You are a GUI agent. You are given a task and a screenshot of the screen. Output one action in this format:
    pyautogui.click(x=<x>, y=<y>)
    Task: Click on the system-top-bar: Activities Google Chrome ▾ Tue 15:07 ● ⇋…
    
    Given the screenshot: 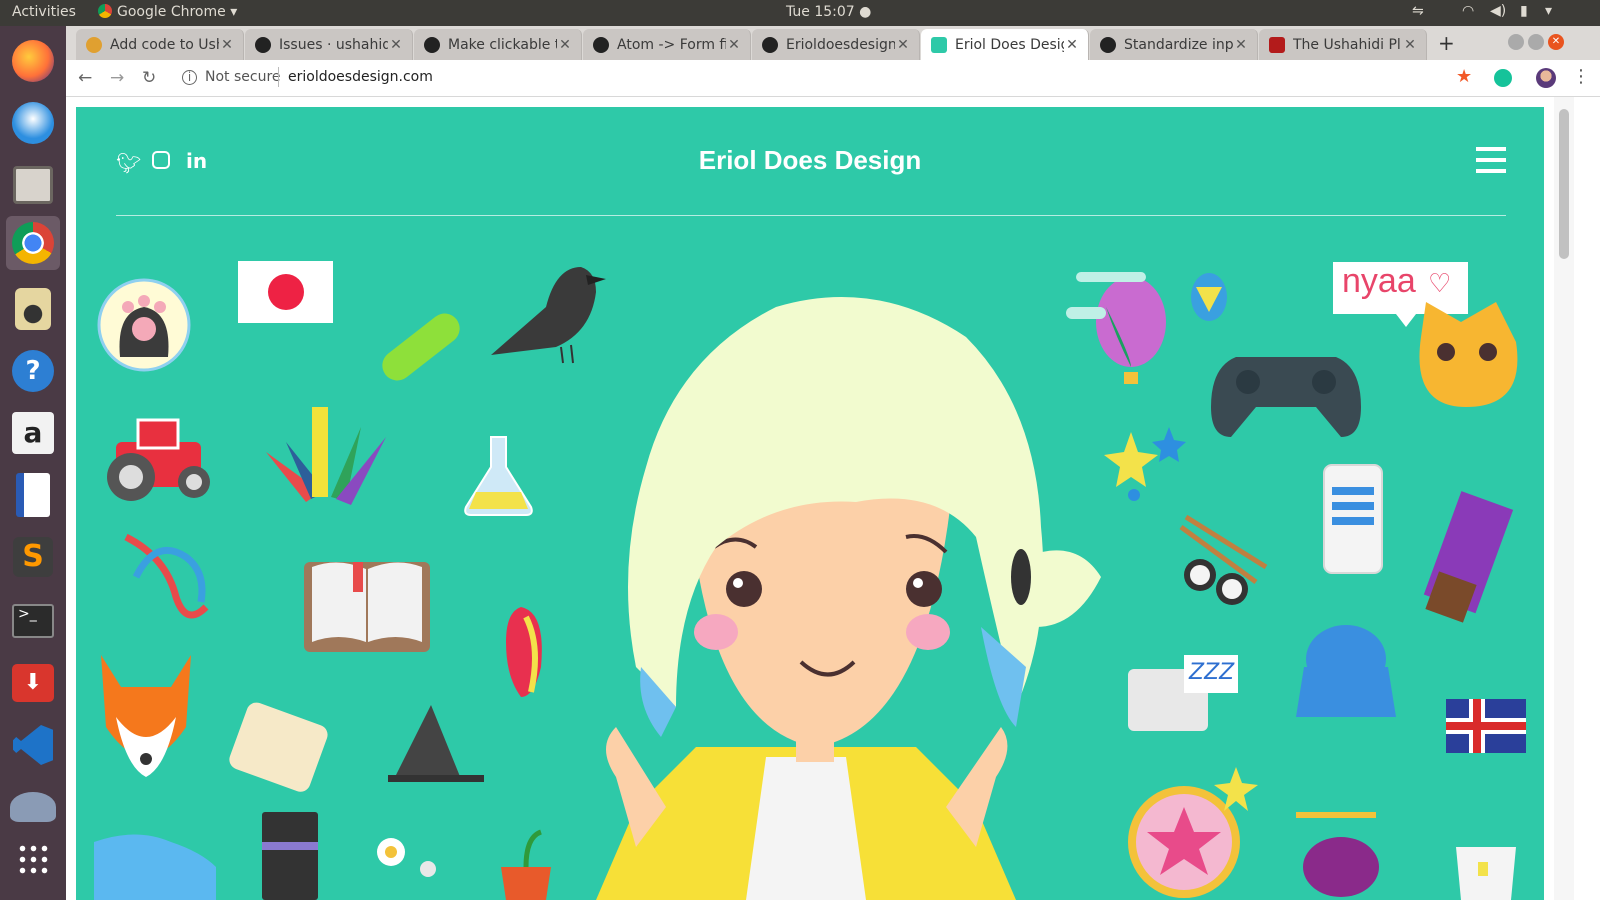 What is the action you would take?
    pyautogui.click(x=800, y=13)
    